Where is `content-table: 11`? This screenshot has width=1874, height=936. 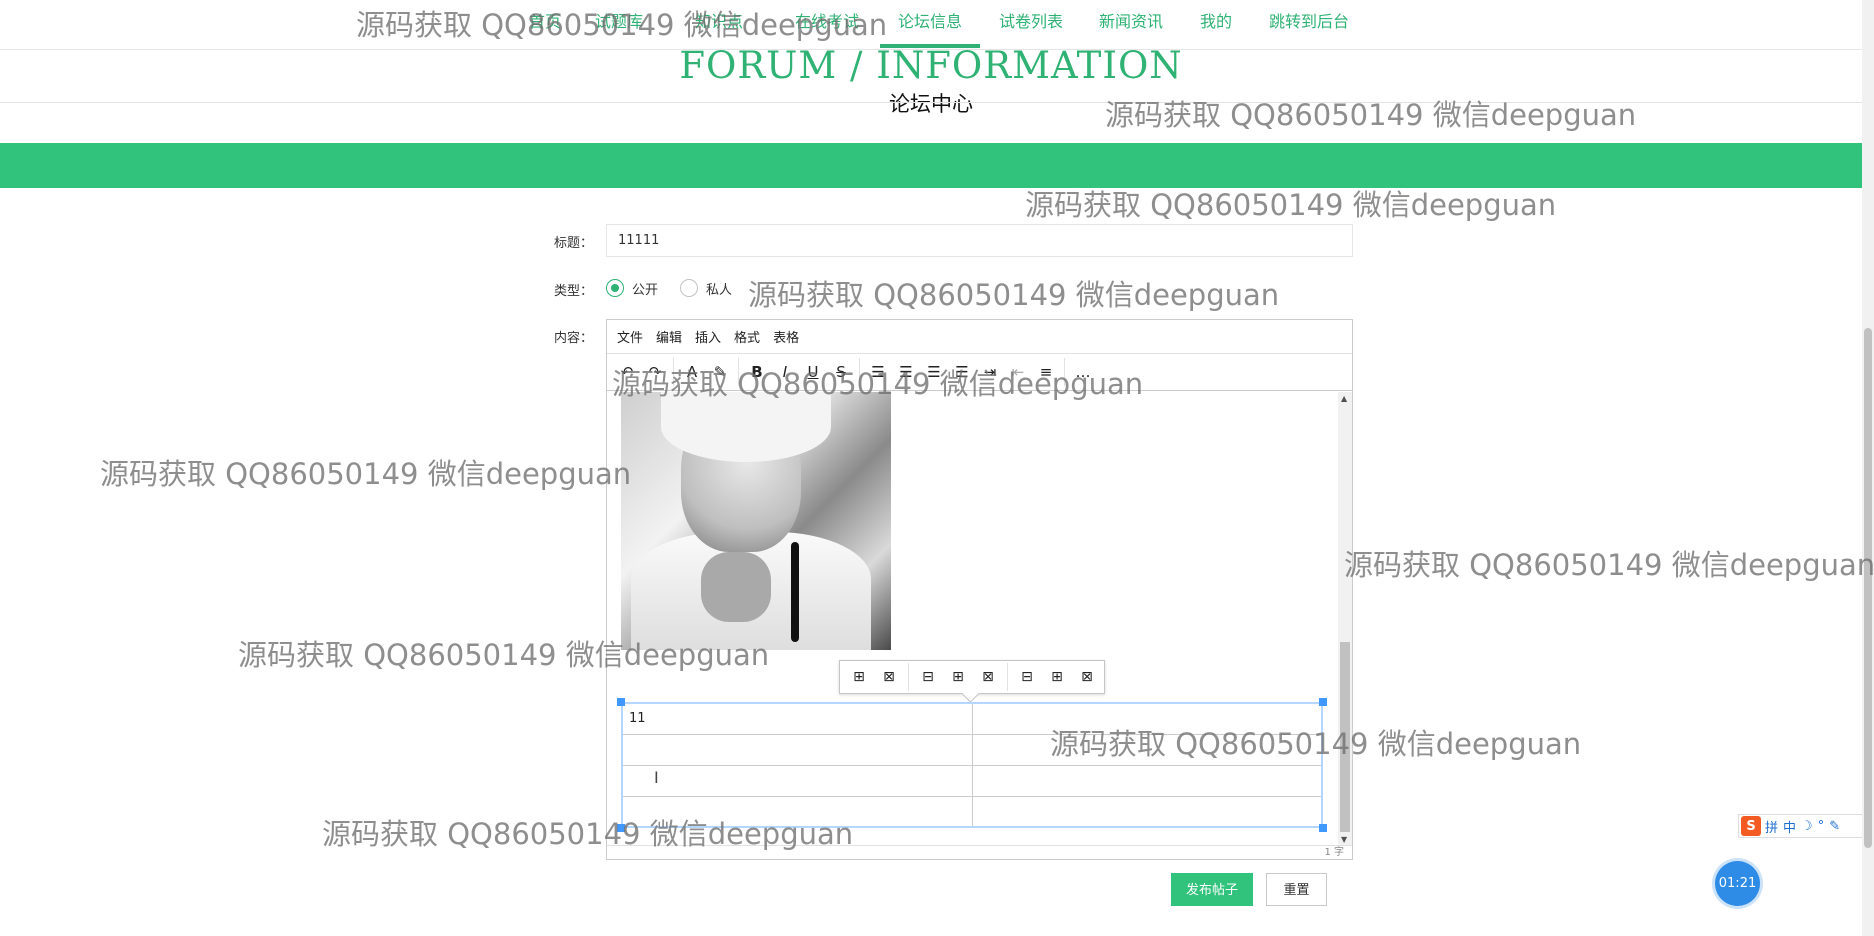 content-table: 11 is located at coordinates (972, 765).